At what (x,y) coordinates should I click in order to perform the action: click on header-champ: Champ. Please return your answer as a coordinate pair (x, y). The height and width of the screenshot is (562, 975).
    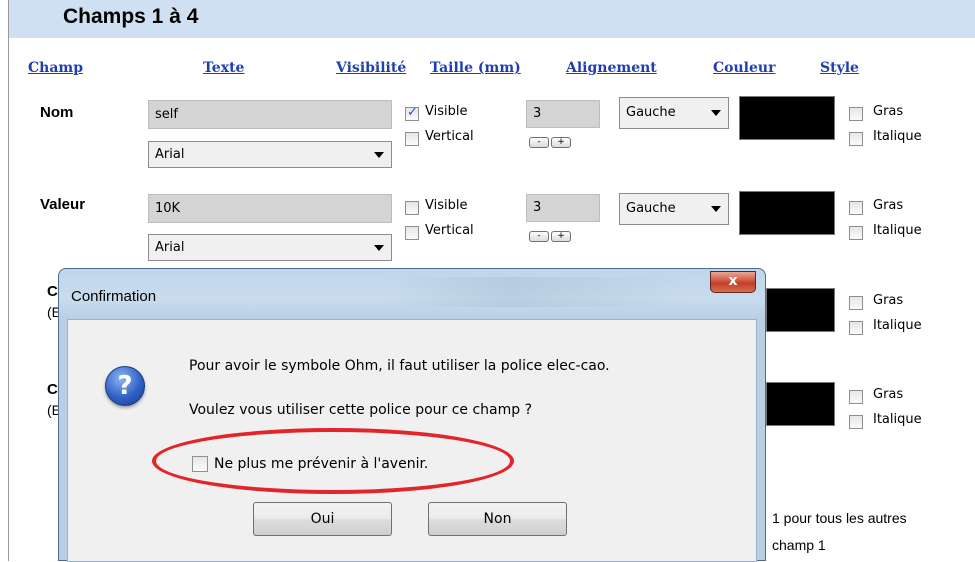
    Looking at the image, I should click on (55, 68).